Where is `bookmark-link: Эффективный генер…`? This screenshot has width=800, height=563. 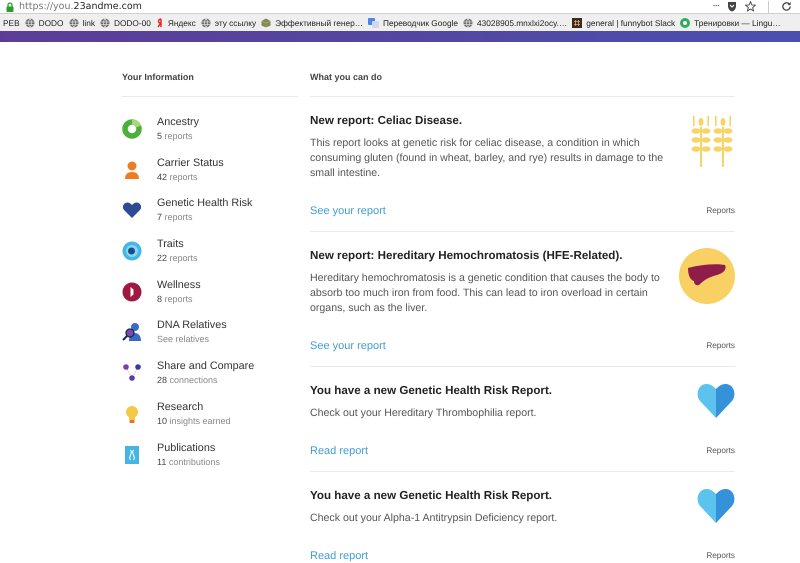
bookmark-link: Эффективный генер… is located at coordinates (319, 23).